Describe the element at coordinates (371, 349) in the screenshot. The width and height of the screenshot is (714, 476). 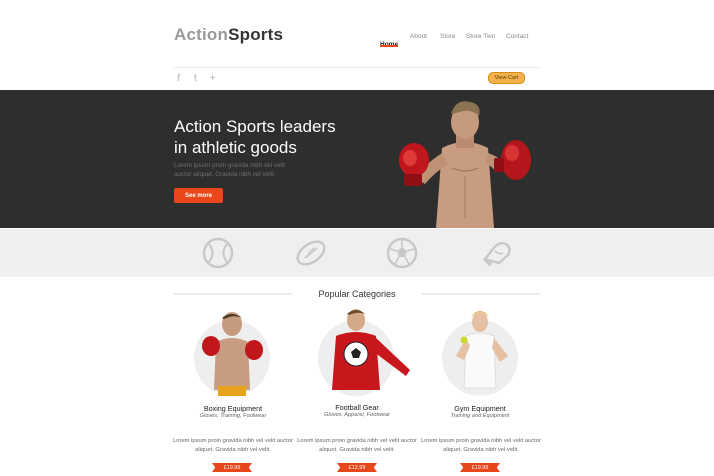
I see `football-player-thumbnail` at that location.